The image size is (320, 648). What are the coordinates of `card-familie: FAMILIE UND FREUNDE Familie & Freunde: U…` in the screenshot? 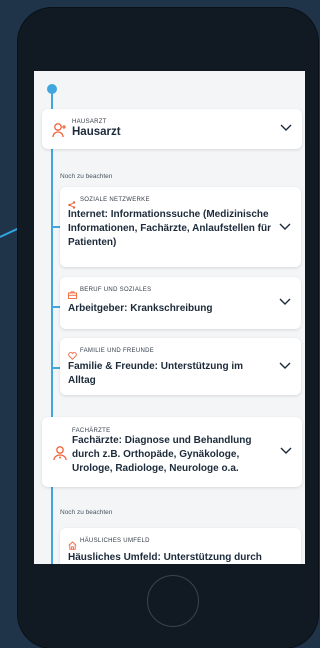 It's located at (180, 366).